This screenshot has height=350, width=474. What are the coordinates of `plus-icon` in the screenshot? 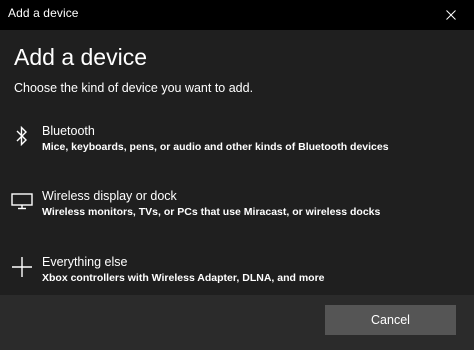 It's located at (22, 267).